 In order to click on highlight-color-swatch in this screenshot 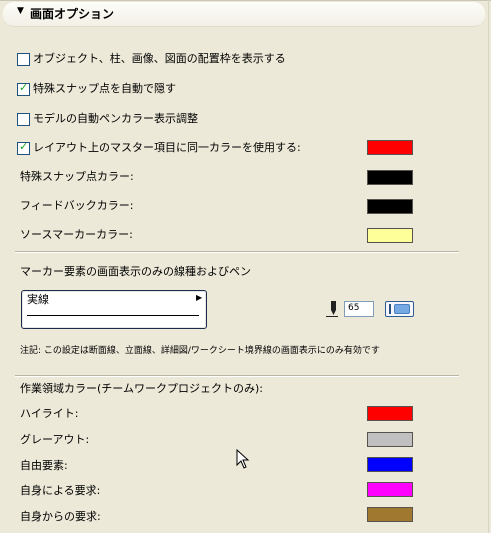, I will do `click(390, 413)`.